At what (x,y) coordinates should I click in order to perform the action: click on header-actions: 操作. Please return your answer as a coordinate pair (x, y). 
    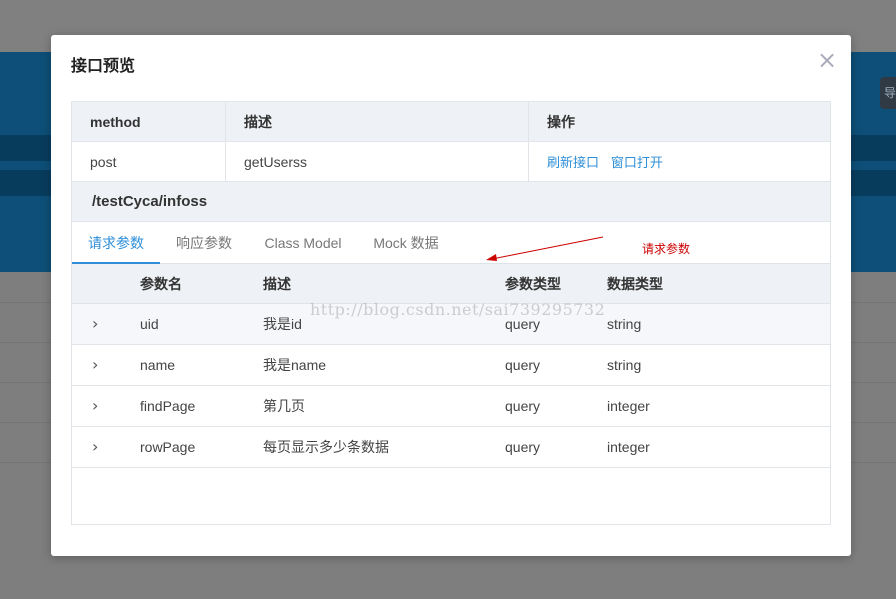
    Looking at the image, I should click on (561, 122).